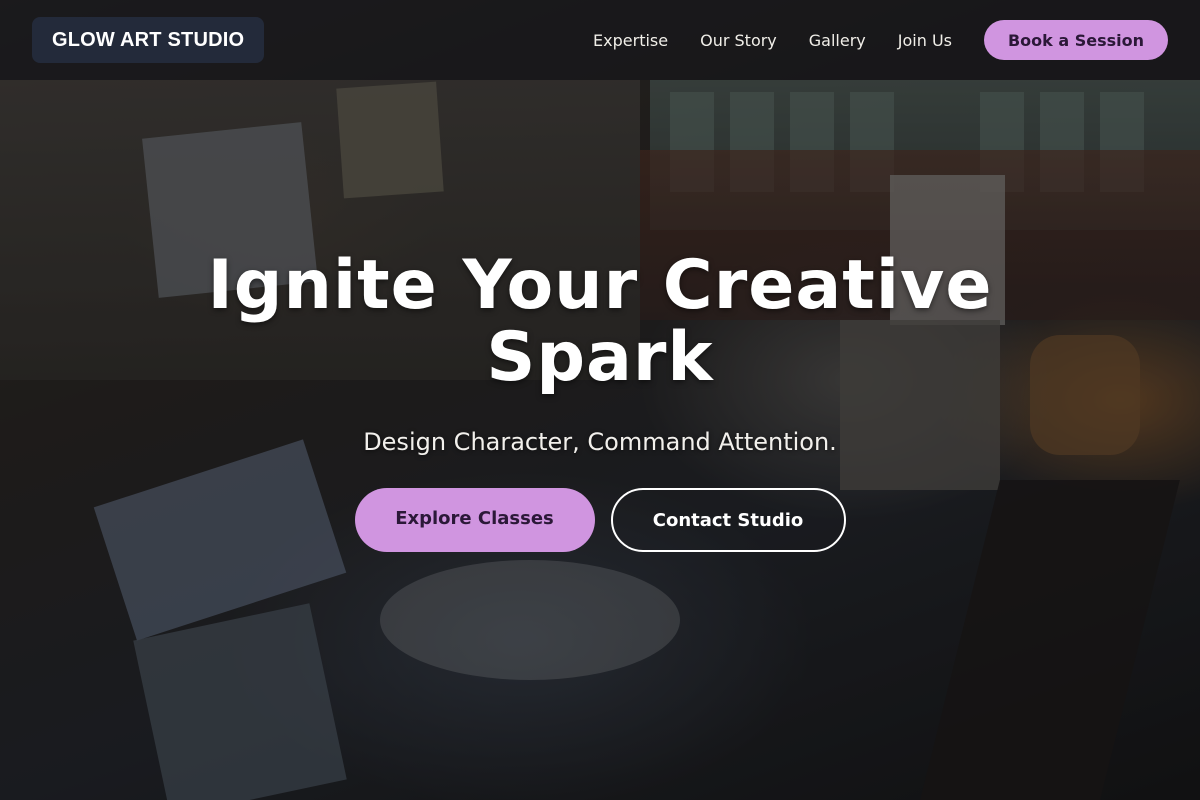  I want to click on nav-link-our-story: Our Story, so click(738, 40).